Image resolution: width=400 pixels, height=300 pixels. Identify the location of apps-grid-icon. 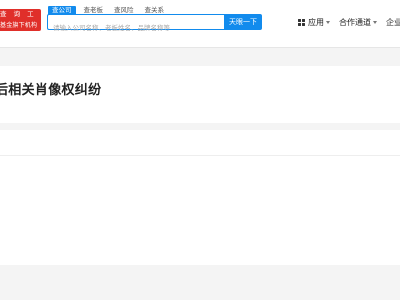
(301, 22).